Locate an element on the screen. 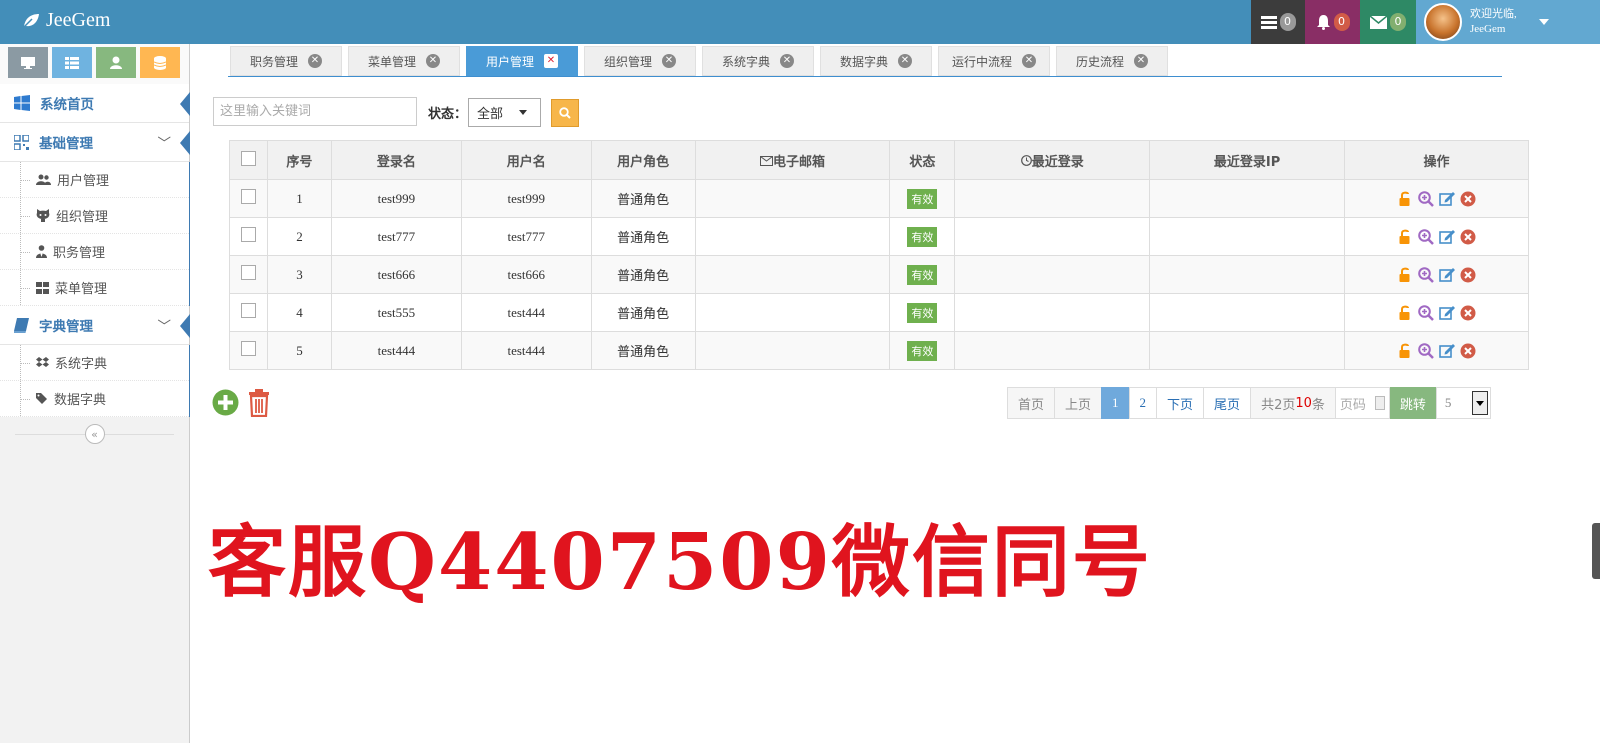 This screenshot has width=1600, height=743. col-header: 用户角色 is located at coordinates (643, 160).